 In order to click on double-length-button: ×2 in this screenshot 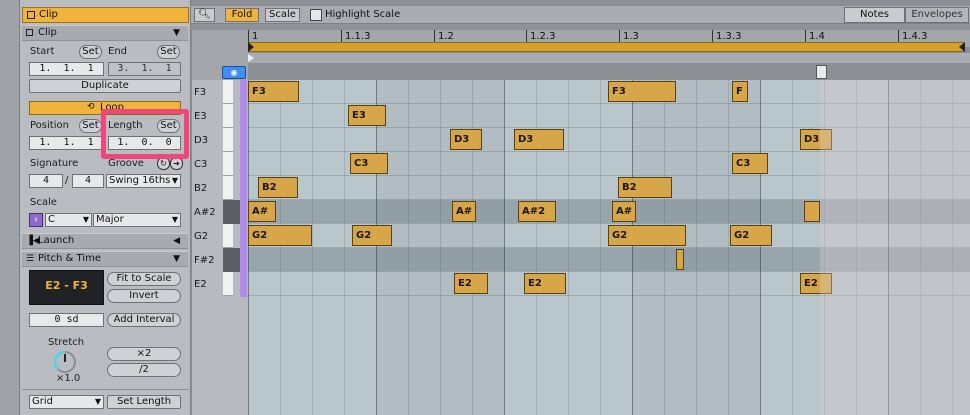, I will do `click(144, 354)`.